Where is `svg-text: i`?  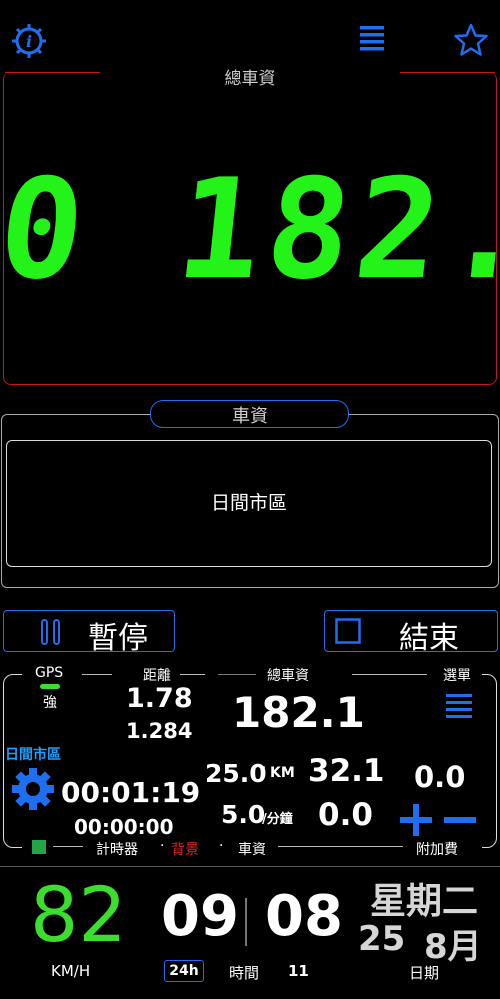
svg-text: i is located at coordinates (29, 41).